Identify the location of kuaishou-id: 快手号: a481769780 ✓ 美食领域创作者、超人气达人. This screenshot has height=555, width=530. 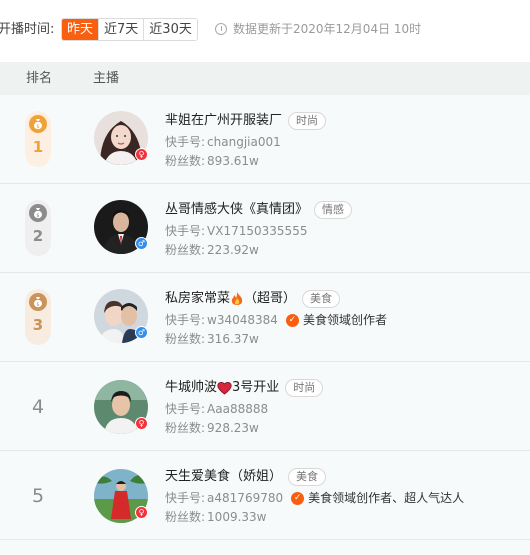
(314, 498).